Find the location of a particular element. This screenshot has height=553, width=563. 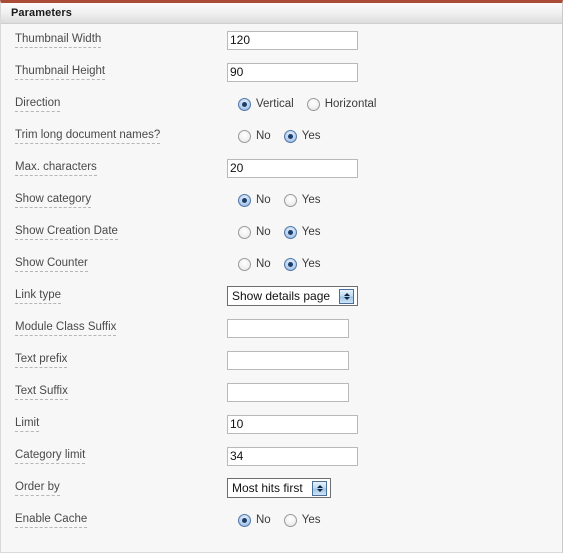

show-category-radio-group: No Yes is located at coordinates (279, 200).